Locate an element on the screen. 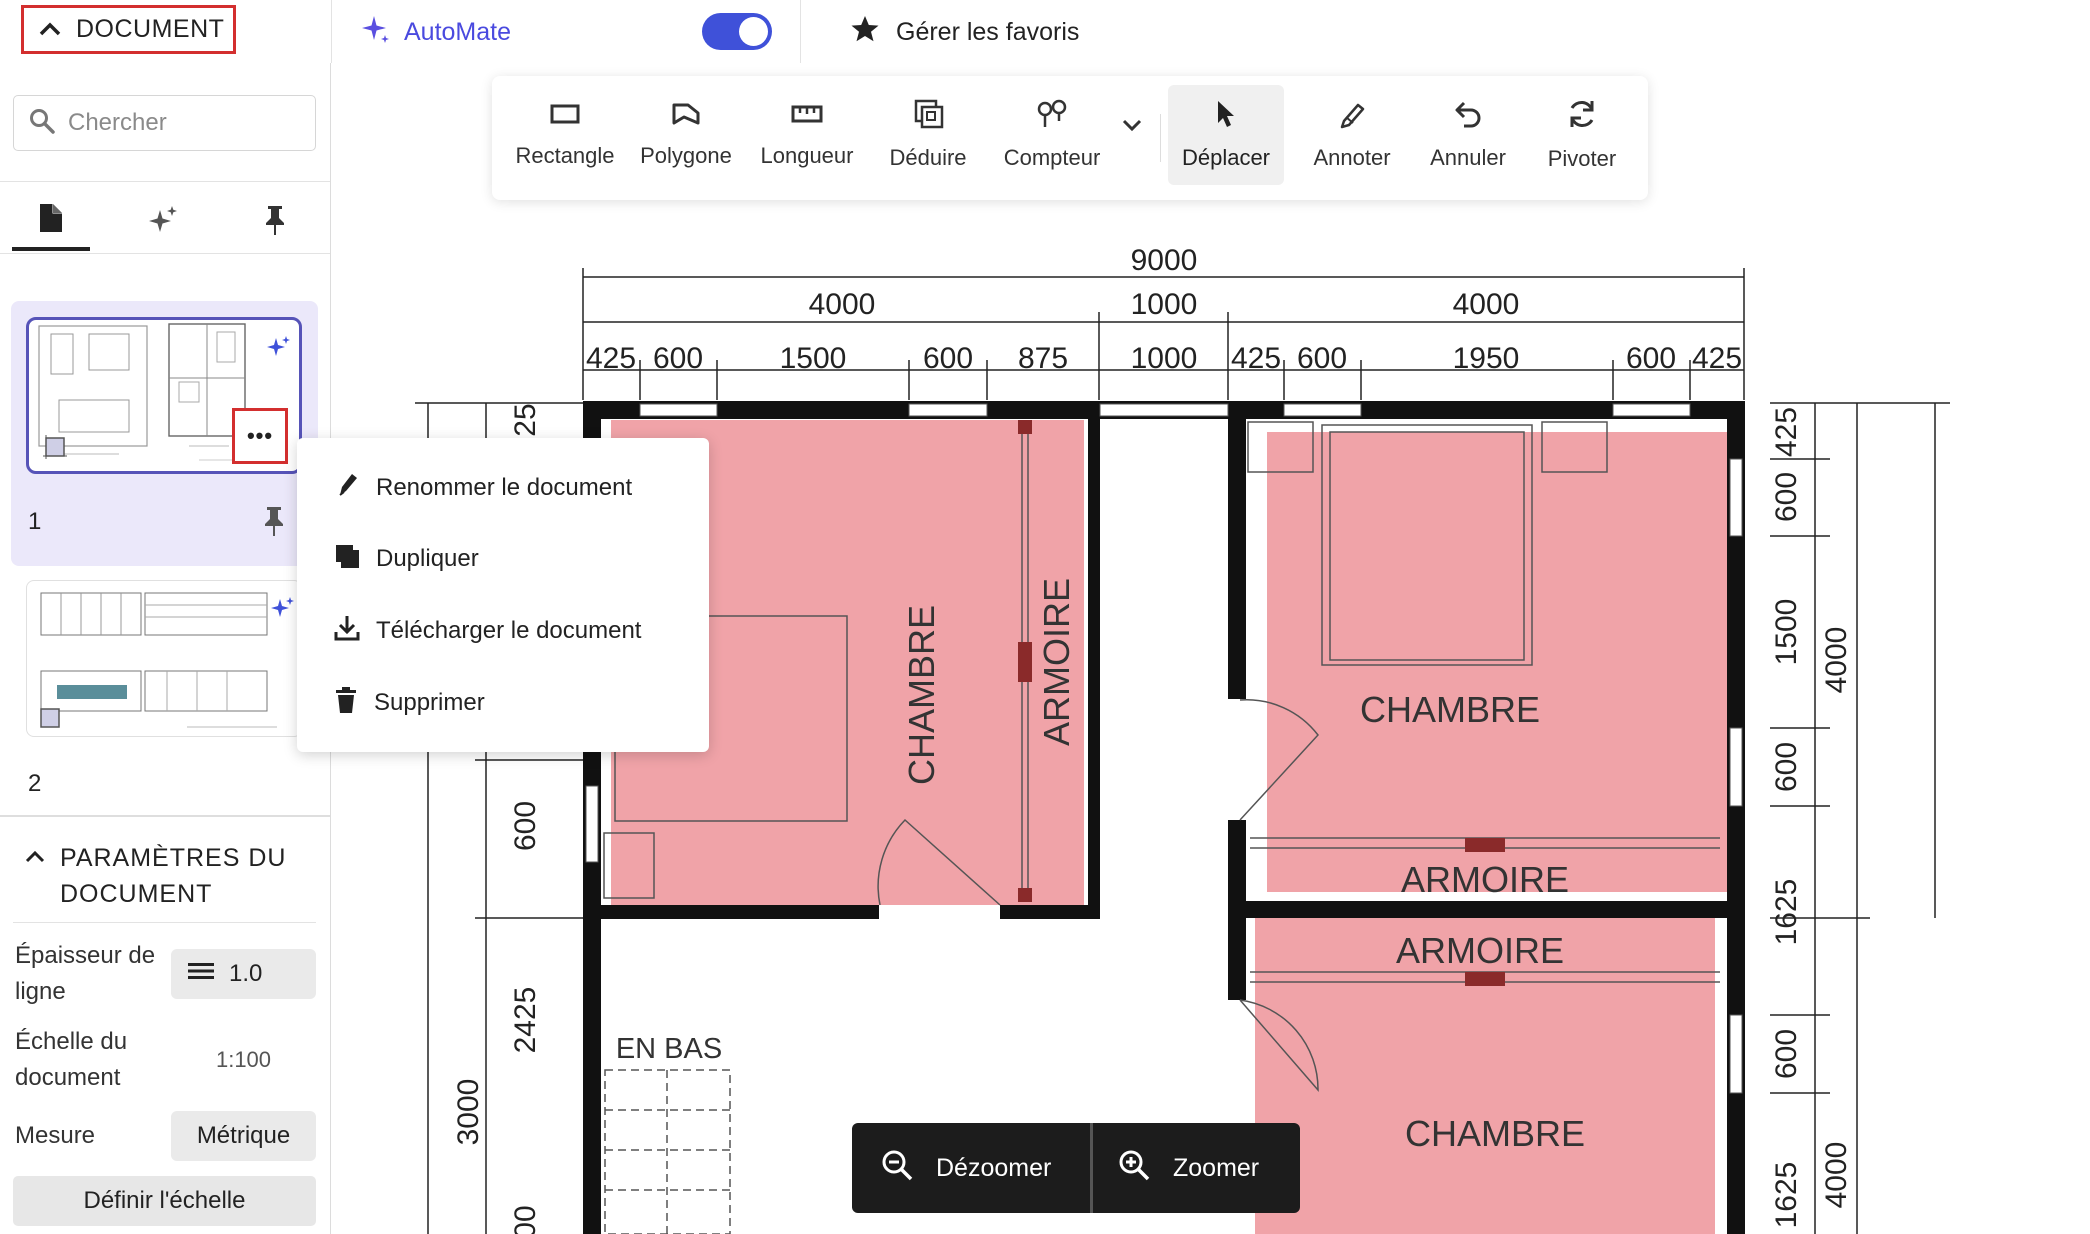 The height and width of the screenshot is (1234, 2090). line-thickness-value: 1.0 is located at coordinates (246, 973).